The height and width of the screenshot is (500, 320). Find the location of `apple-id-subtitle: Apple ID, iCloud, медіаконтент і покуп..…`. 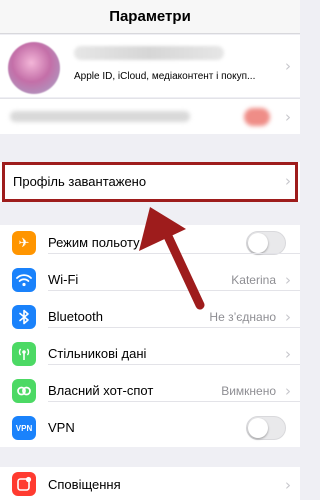

apple-id-subtitle: Apple ID, iCloud, медіаконтент і покуп..… is located at coordinates (165, 76).